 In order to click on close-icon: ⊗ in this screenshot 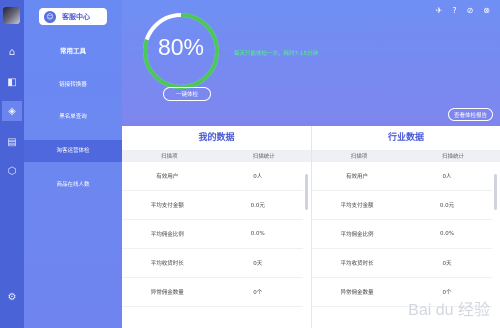, I will do `click(486, 10)`.